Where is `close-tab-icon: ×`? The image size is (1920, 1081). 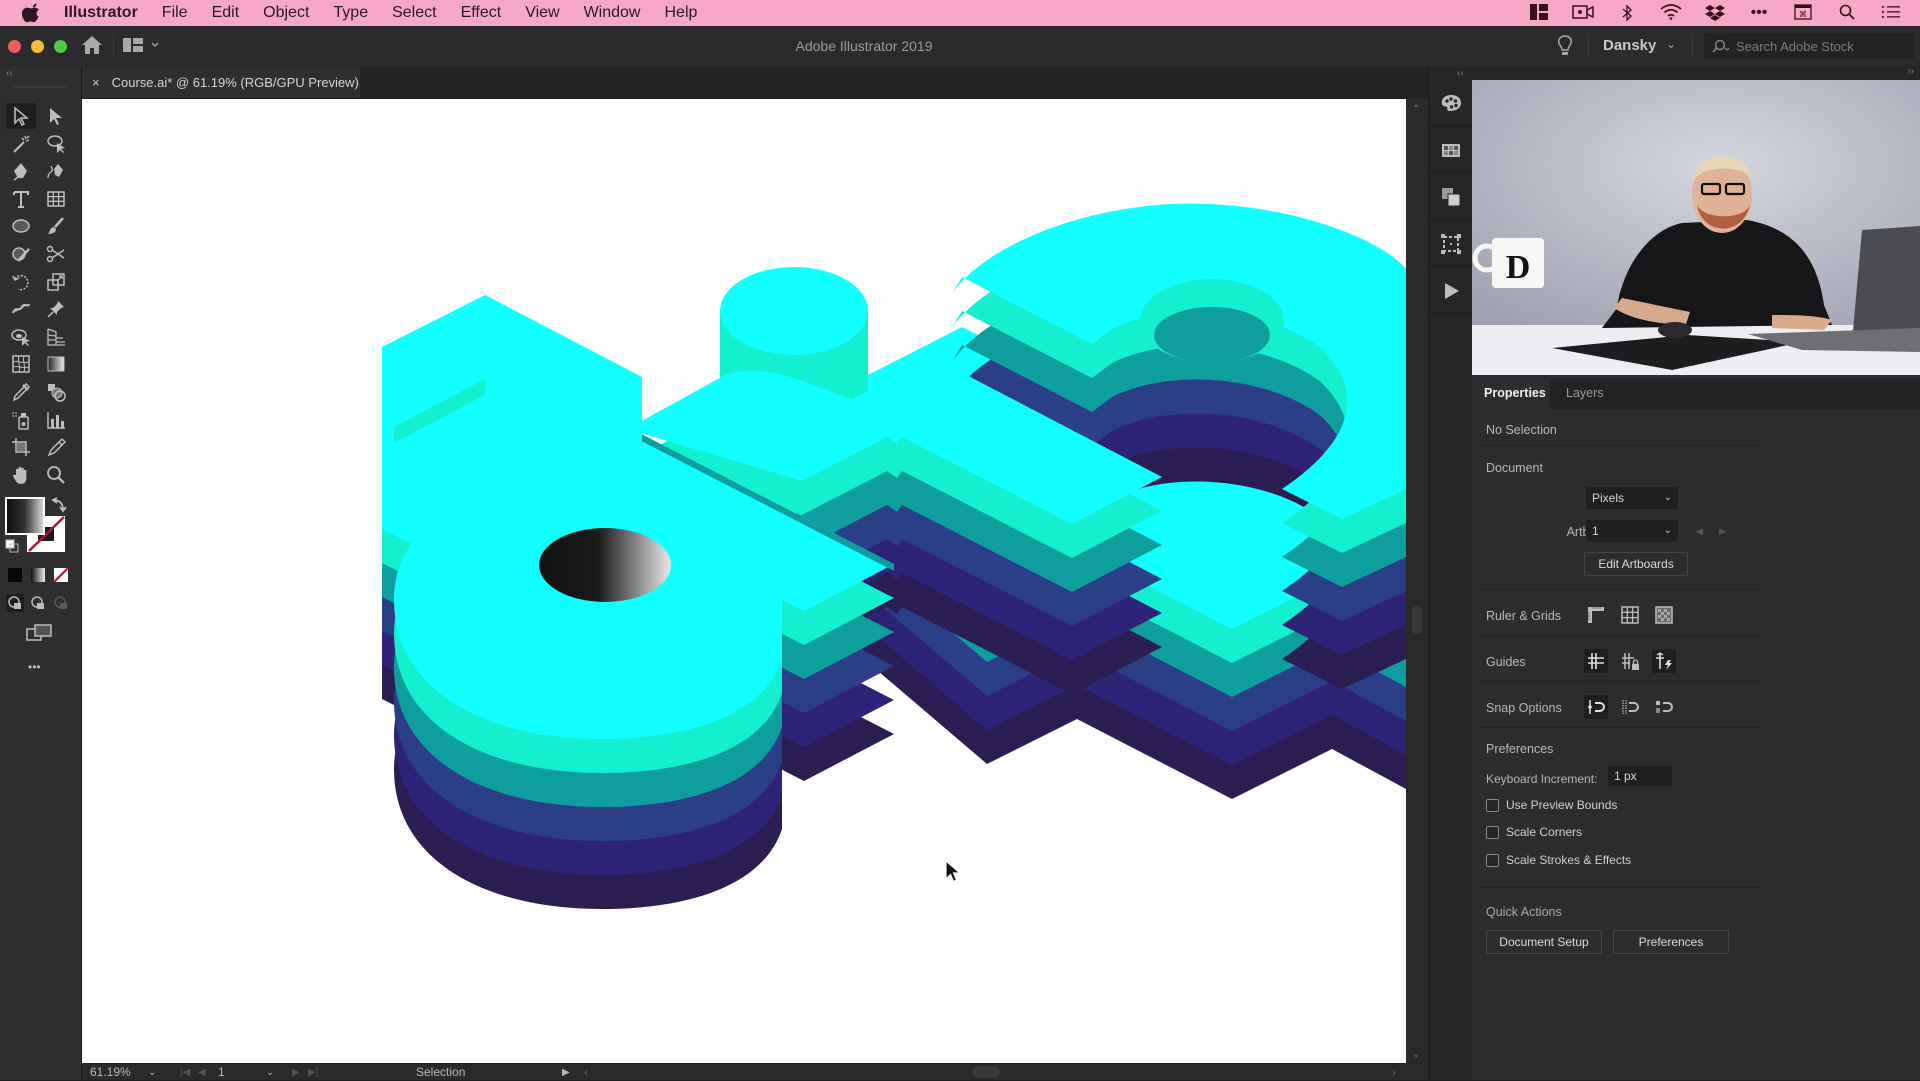
close-tab-icon: × is located at coordinates (96, 82).